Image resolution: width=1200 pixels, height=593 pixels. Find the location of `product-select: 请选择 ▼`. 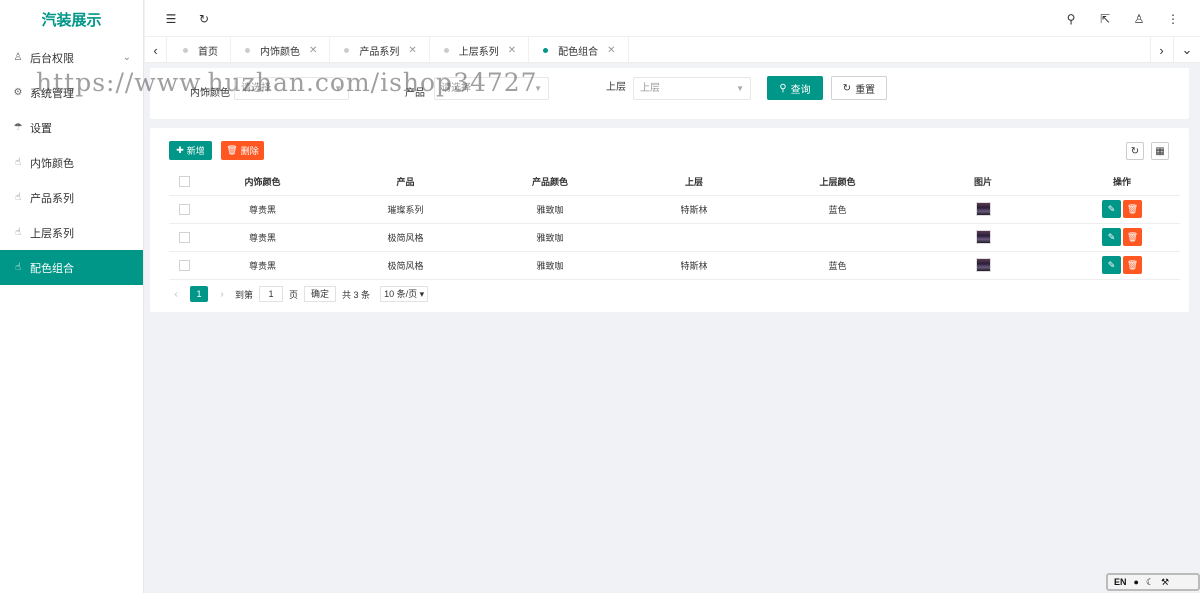

product-select: 请选择 ▼ is located at coordinates (491, 88).